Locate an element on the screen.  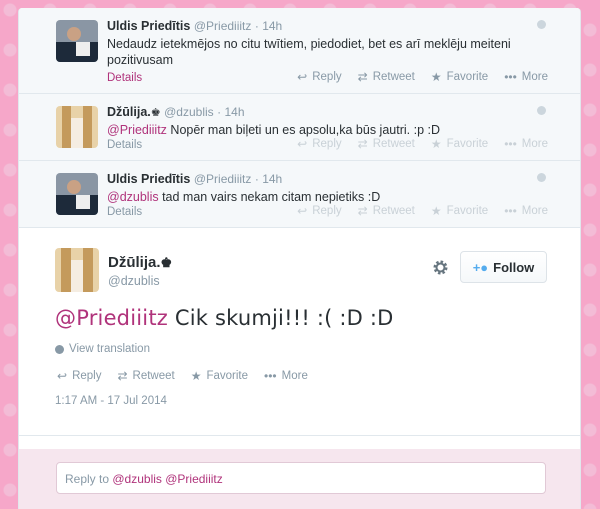
tweet-timestamp: 1:17 AM - 17 Jul 2014 is located at coordinates (111, 401).